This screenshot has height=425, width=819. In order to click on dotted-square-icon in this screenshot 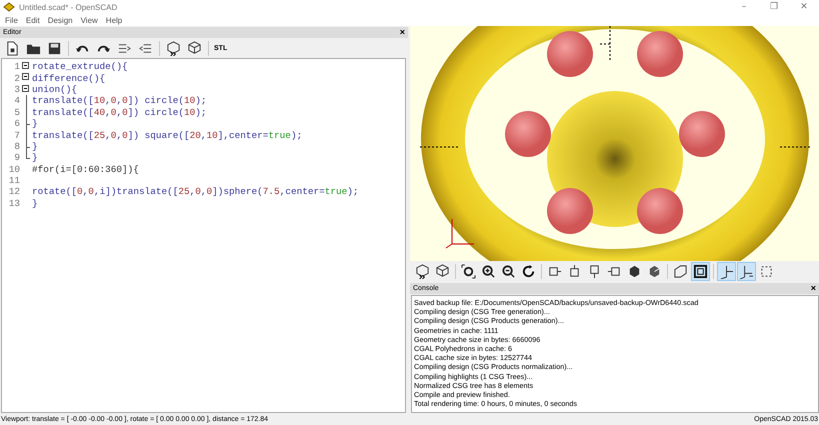, I will do `click(766, 271)`.